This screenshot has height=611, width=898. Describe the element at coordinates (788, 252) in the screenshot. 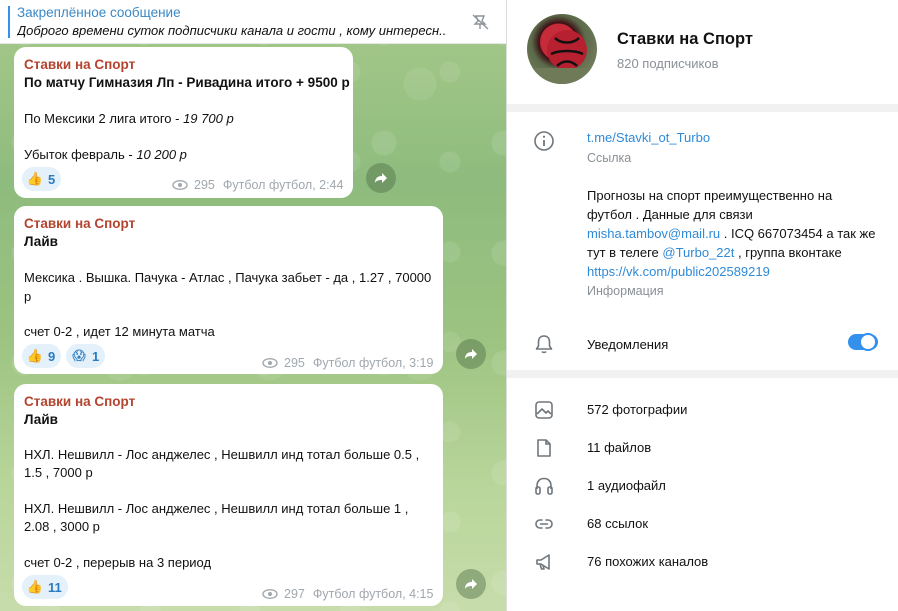

I see `description-text: , группа вконтаке` at that location.